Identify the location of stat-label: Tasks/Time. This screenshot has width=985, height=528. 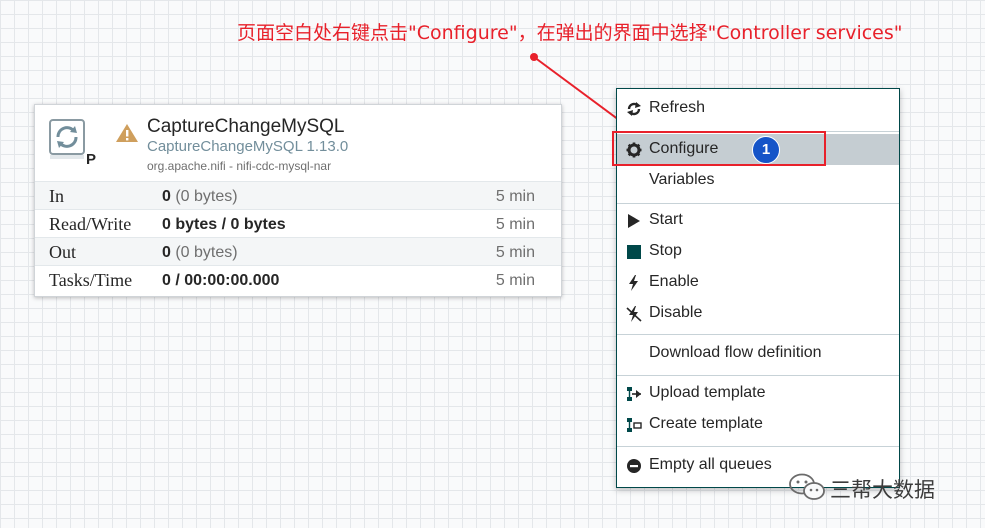
(91, 280).